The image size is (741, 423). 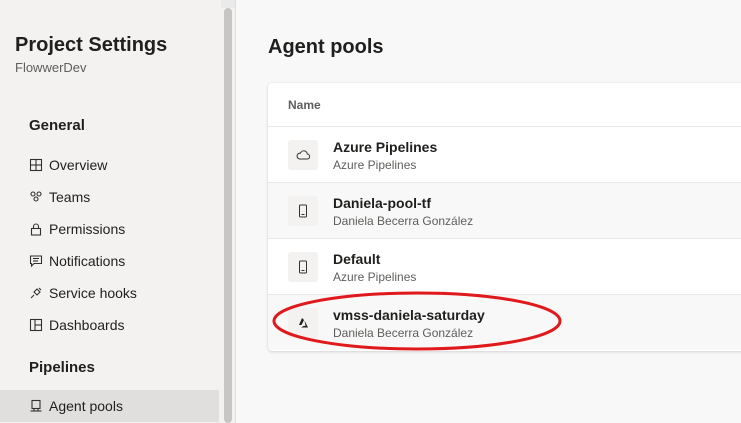 I want to click on pool-name: Default, so click(x=356, y=259).